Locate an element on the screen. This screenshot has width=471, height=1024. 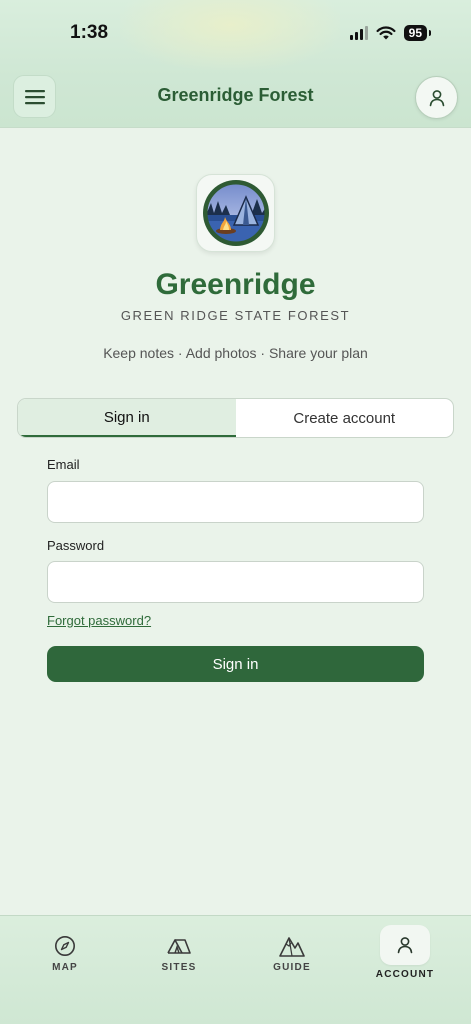
nav-item-map: MAP is located at coordinates (65, 956).